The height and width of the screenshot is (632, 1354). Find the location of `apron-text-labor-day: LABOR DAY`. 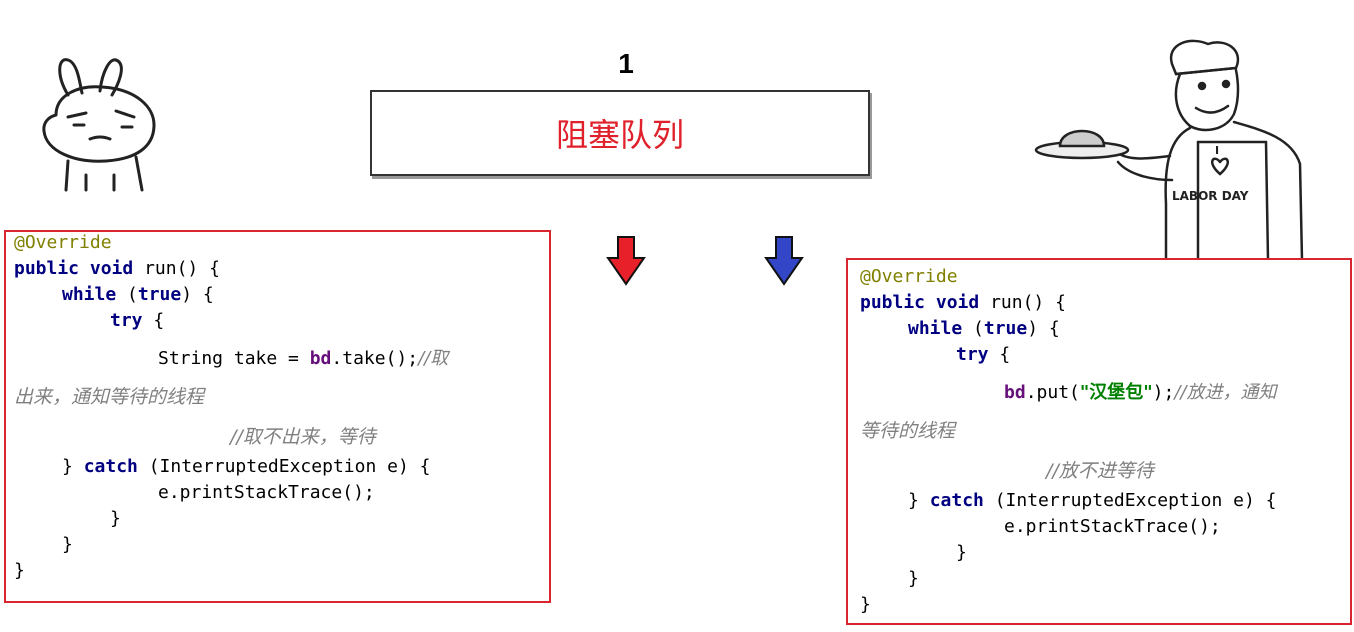

apron-text-labor-day: LABOR DAY is located at coordinates (1210, 196).